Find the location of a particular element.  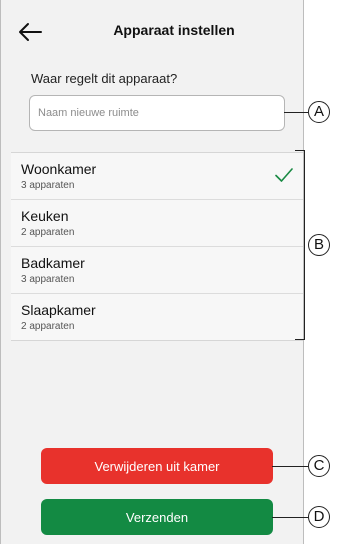

room-item-slaapkamer: Slaapkamer 2 apparaten is located at coordinates (157, 317).